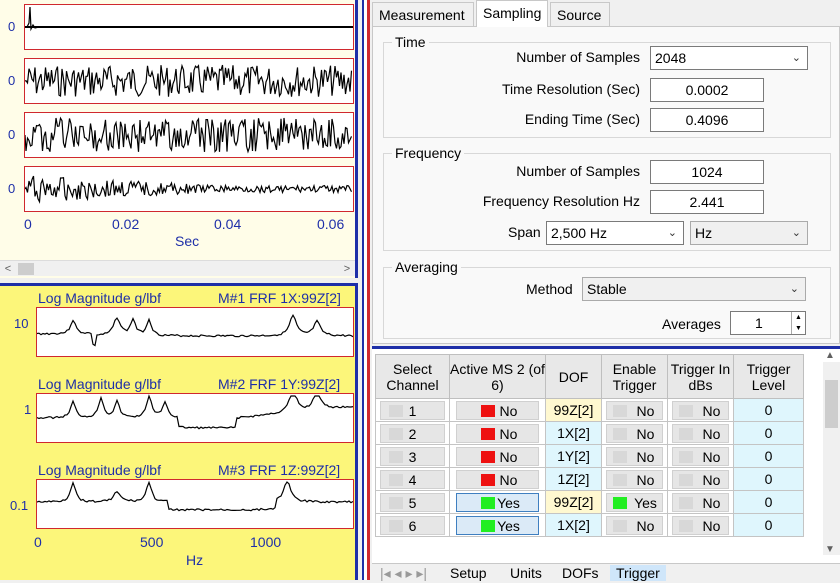 The image size is (840, 583). What do you see at coordinates (403, 573) in the screenshot?
I see `sheet-nav-icon: |◂ ◂ ▸ ▸|` at bounding box center [403, 573].